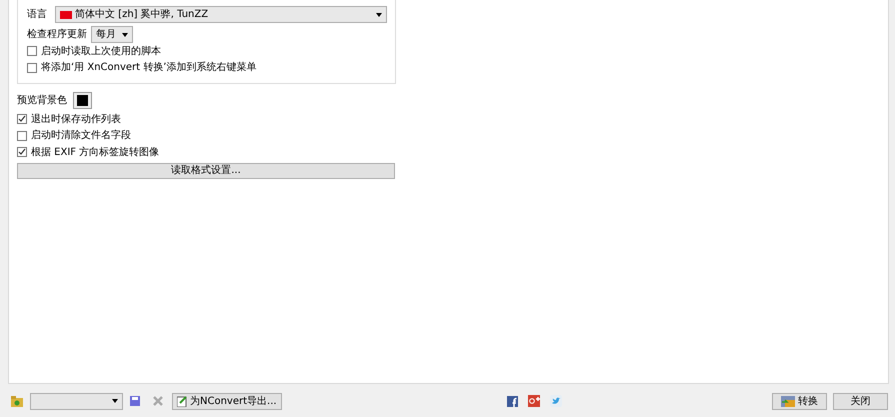 The width and height of the screenshot is (895, 417). What do you see at coordinates (95, 153) in the screenshot?
I see `checkbox-label: 根据 EXIF 方向标签旋转图像` at bounding box center [95, 153].